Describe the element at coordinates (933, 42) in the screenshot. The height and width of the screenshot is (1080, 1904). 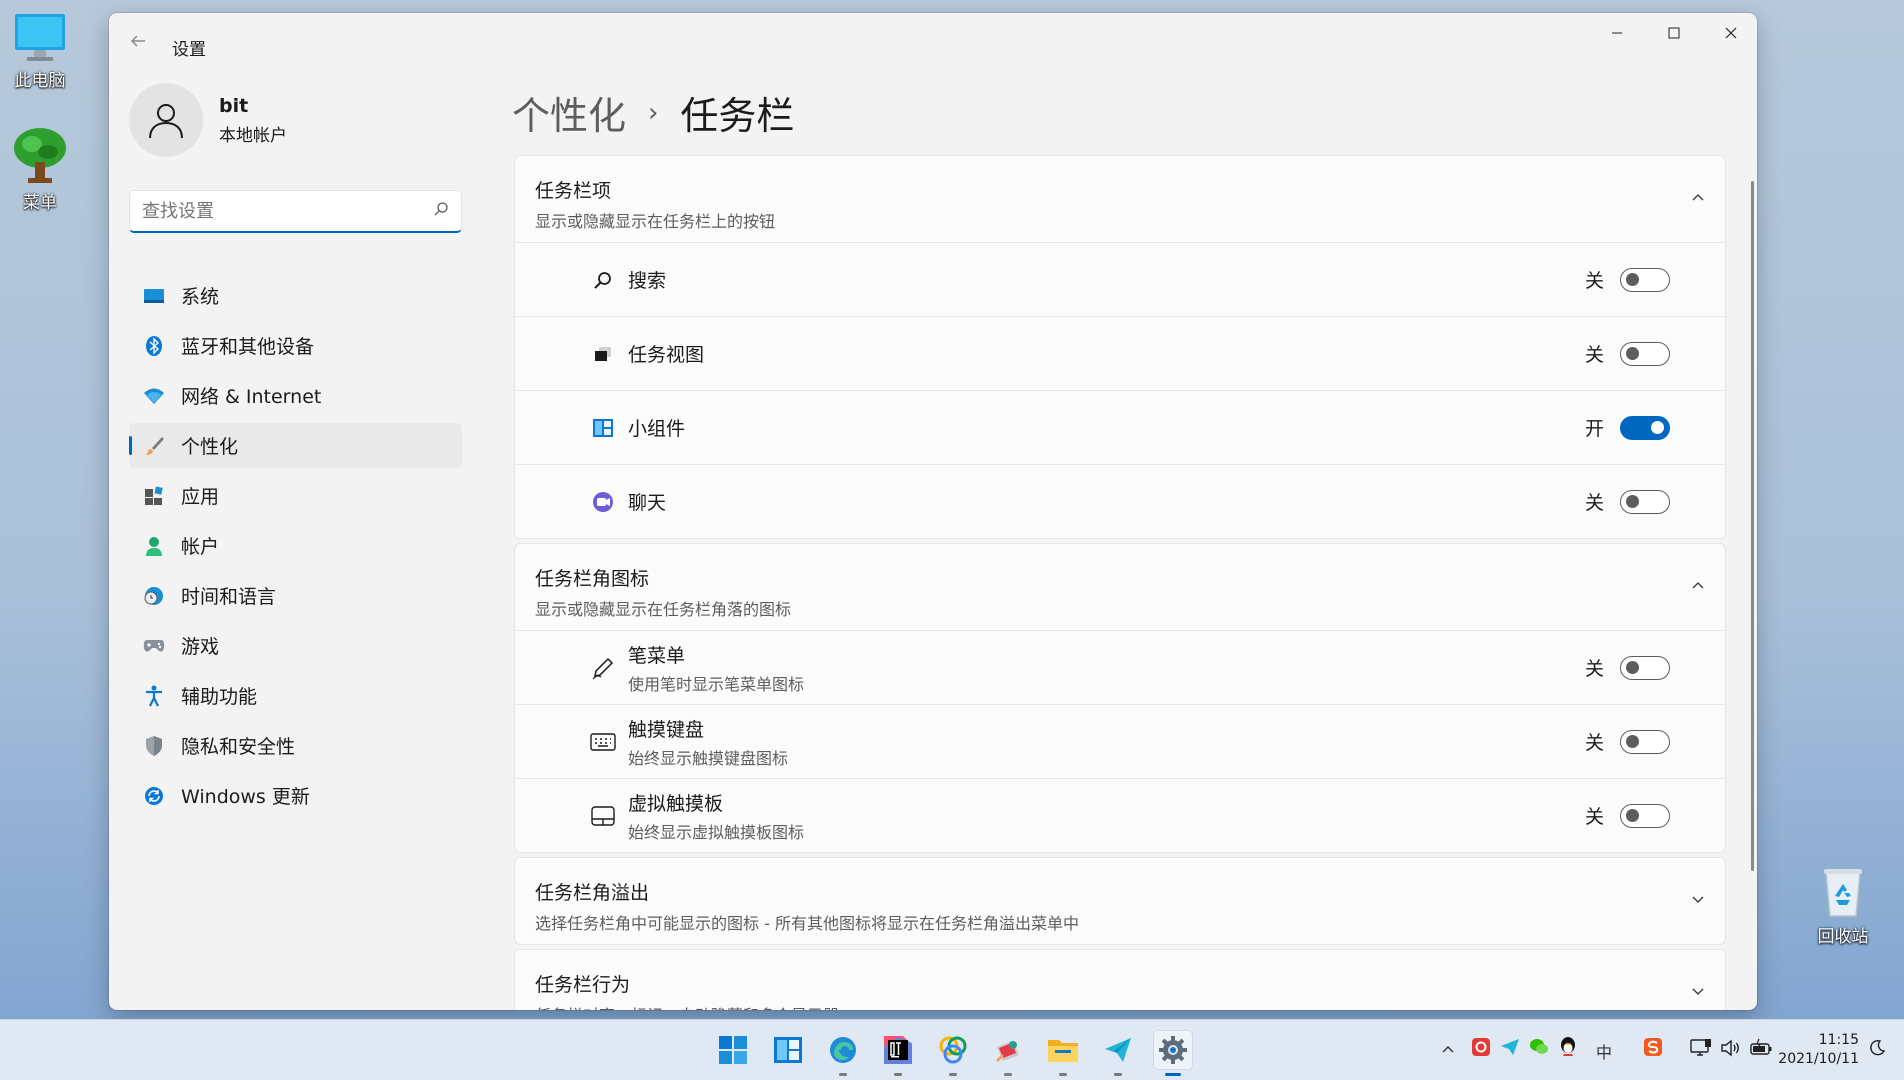
I see `title-bar: 设置` at that location.